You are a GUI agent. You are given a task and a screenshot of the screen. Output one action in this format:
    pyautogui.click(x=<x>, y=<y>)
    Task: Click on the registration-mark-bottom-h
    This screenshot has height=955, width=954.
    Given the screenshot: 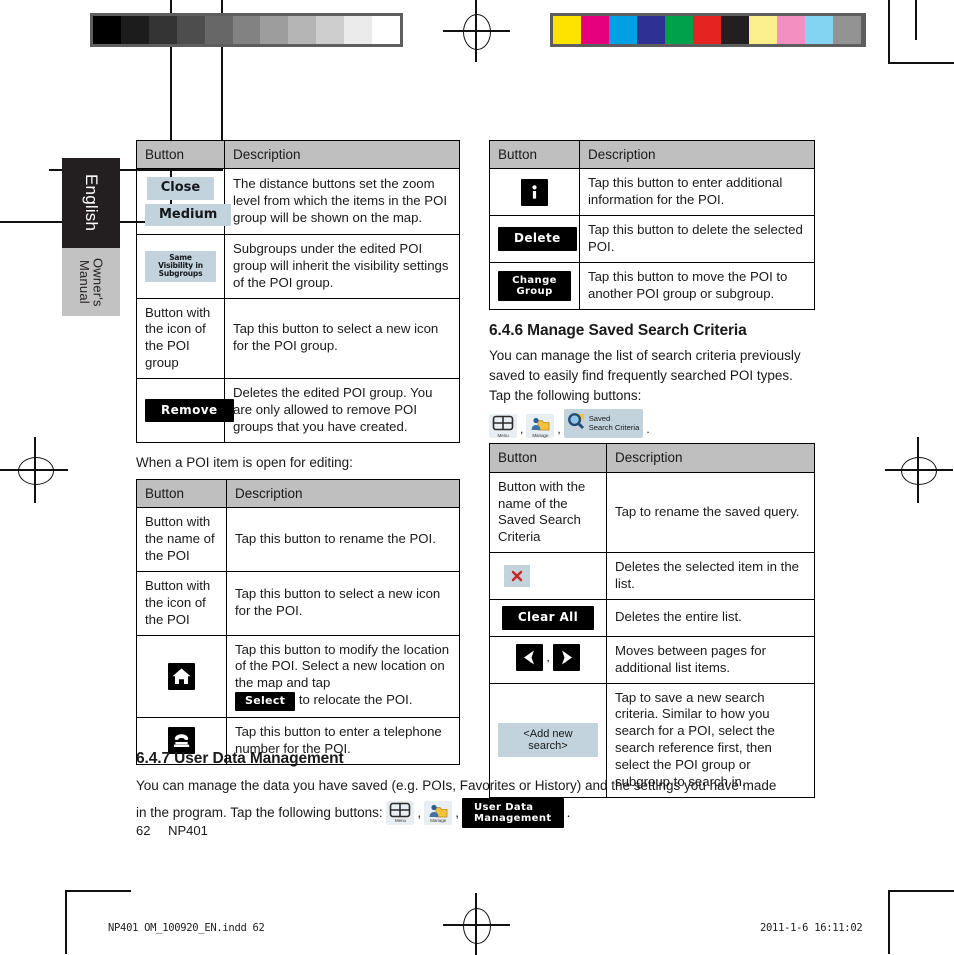 What is the action you would take?
    pyautogui.click(x=476, y=925)
    